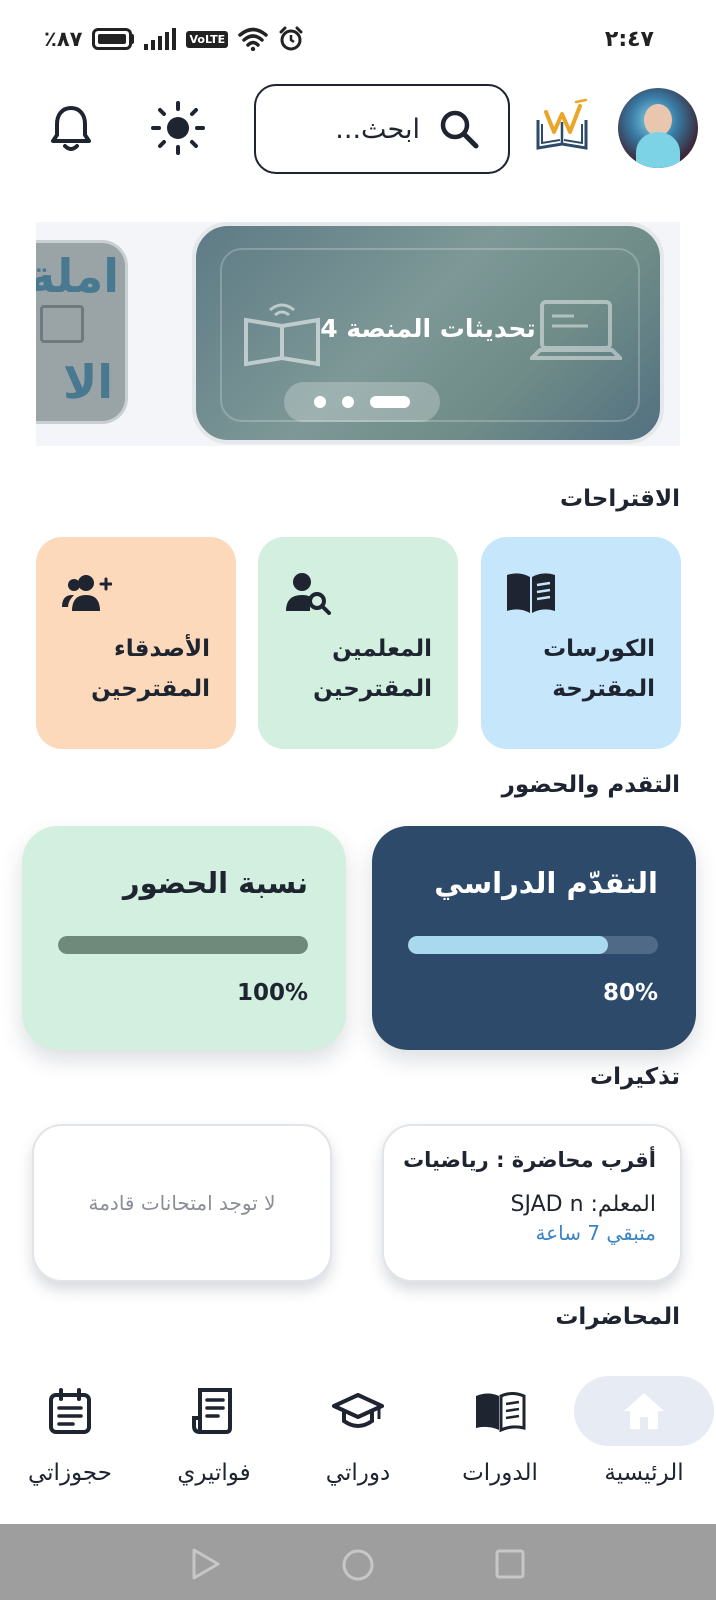  I want to click on suggestions-title: الاقتراحات, so click(620, 499).